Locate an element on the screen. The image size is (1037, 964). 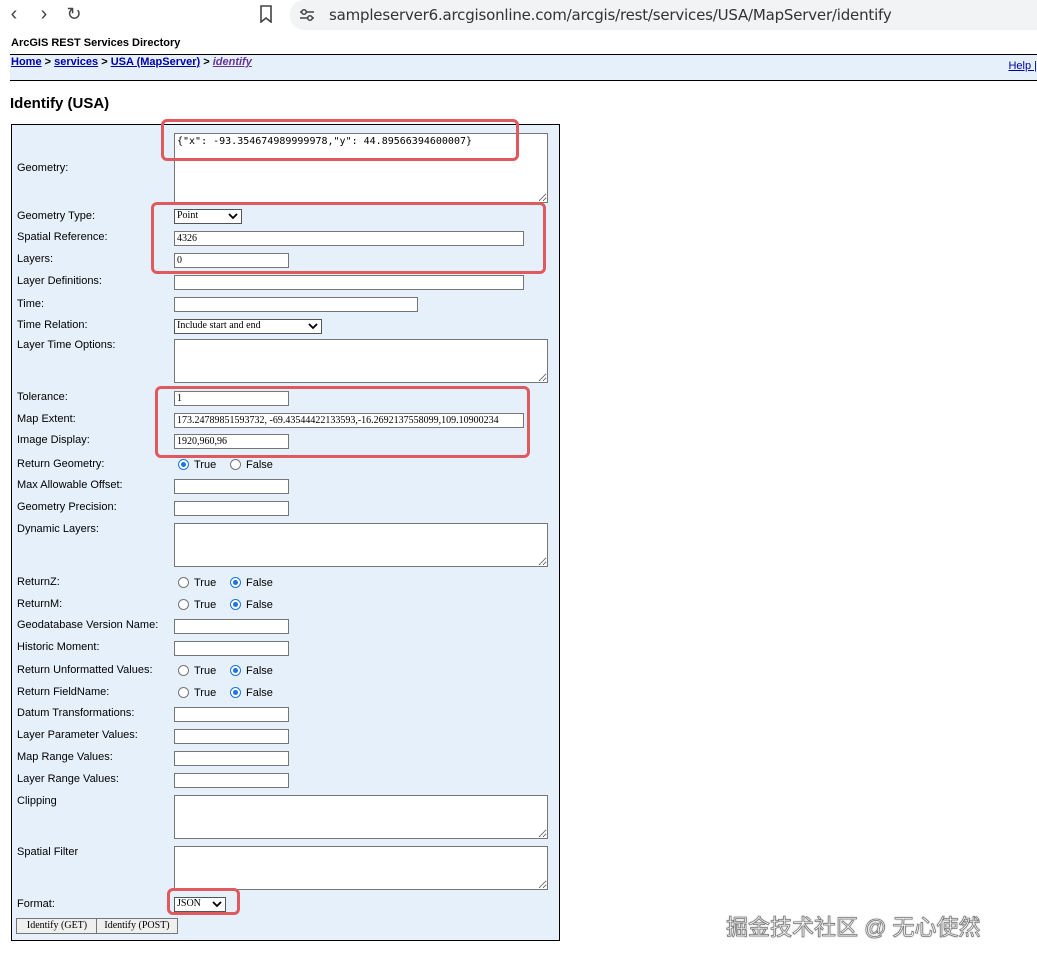
breadcrumb-services-link: services is located at coordinates (76, 62).